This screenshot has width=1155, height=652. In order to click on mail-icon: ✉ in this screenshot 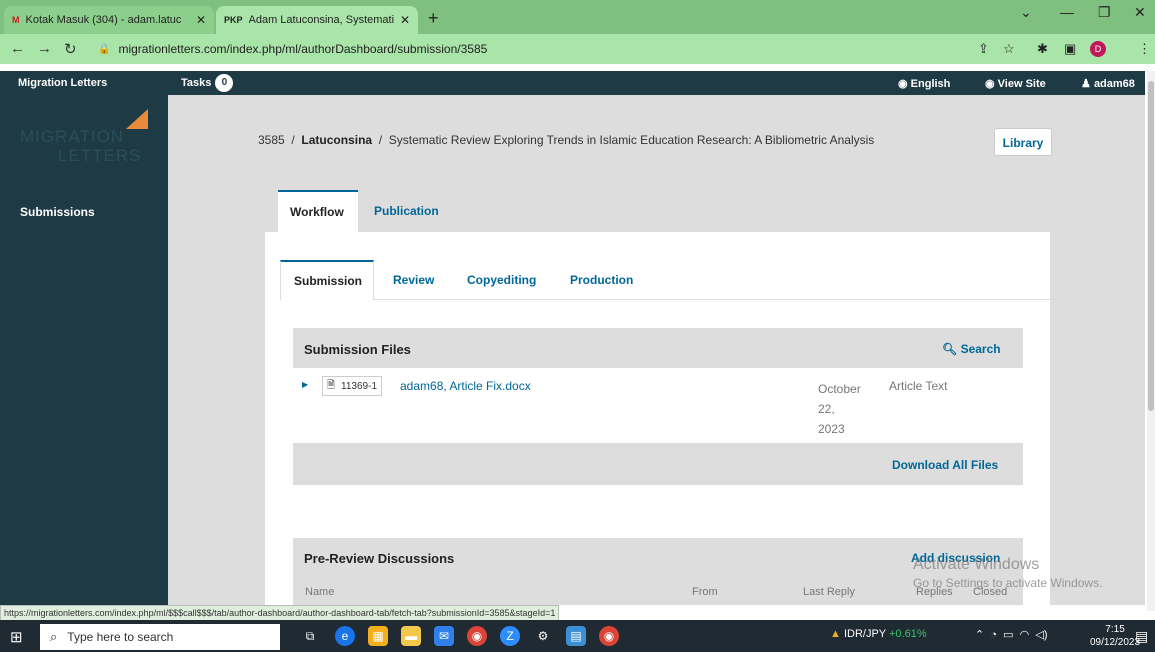, I will do `click(444, 636)`.